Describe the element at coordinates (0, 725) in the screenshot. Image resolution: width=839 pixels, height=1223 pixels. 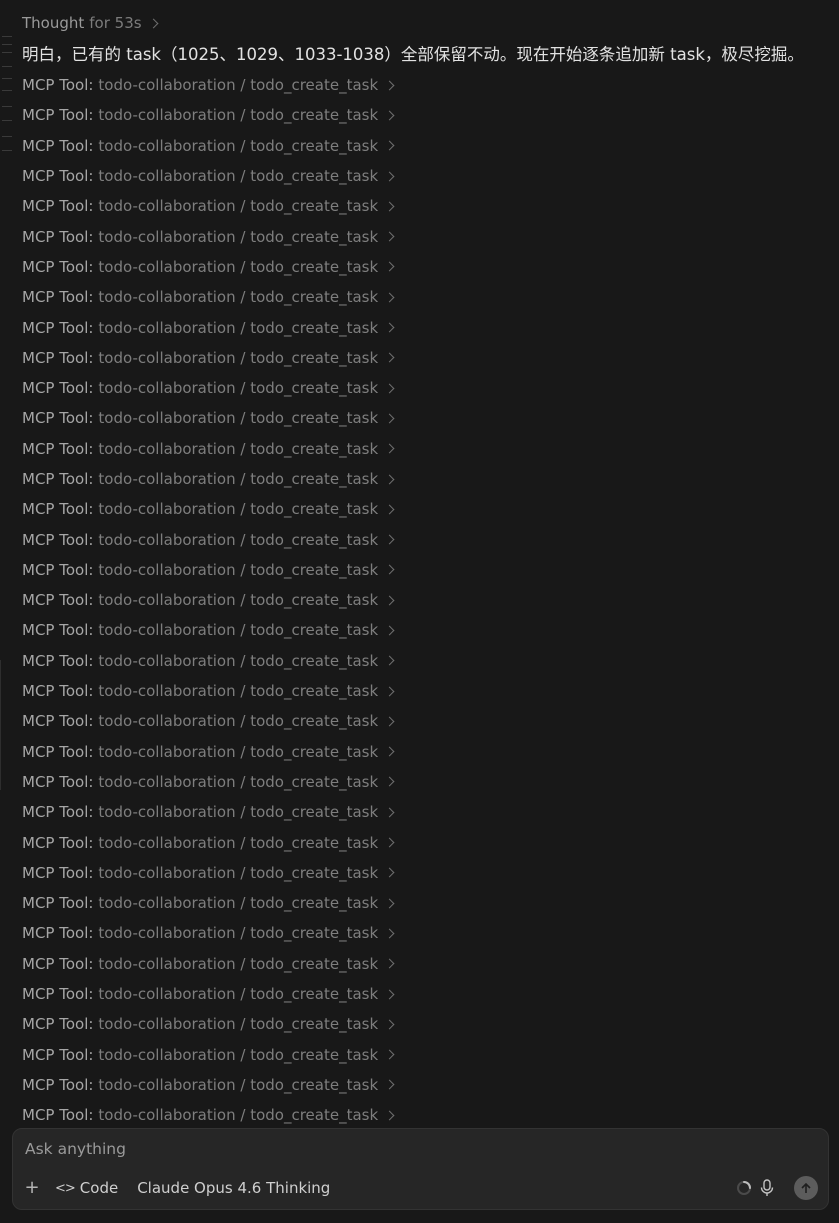
I see `panel-edge-divider` at that location.